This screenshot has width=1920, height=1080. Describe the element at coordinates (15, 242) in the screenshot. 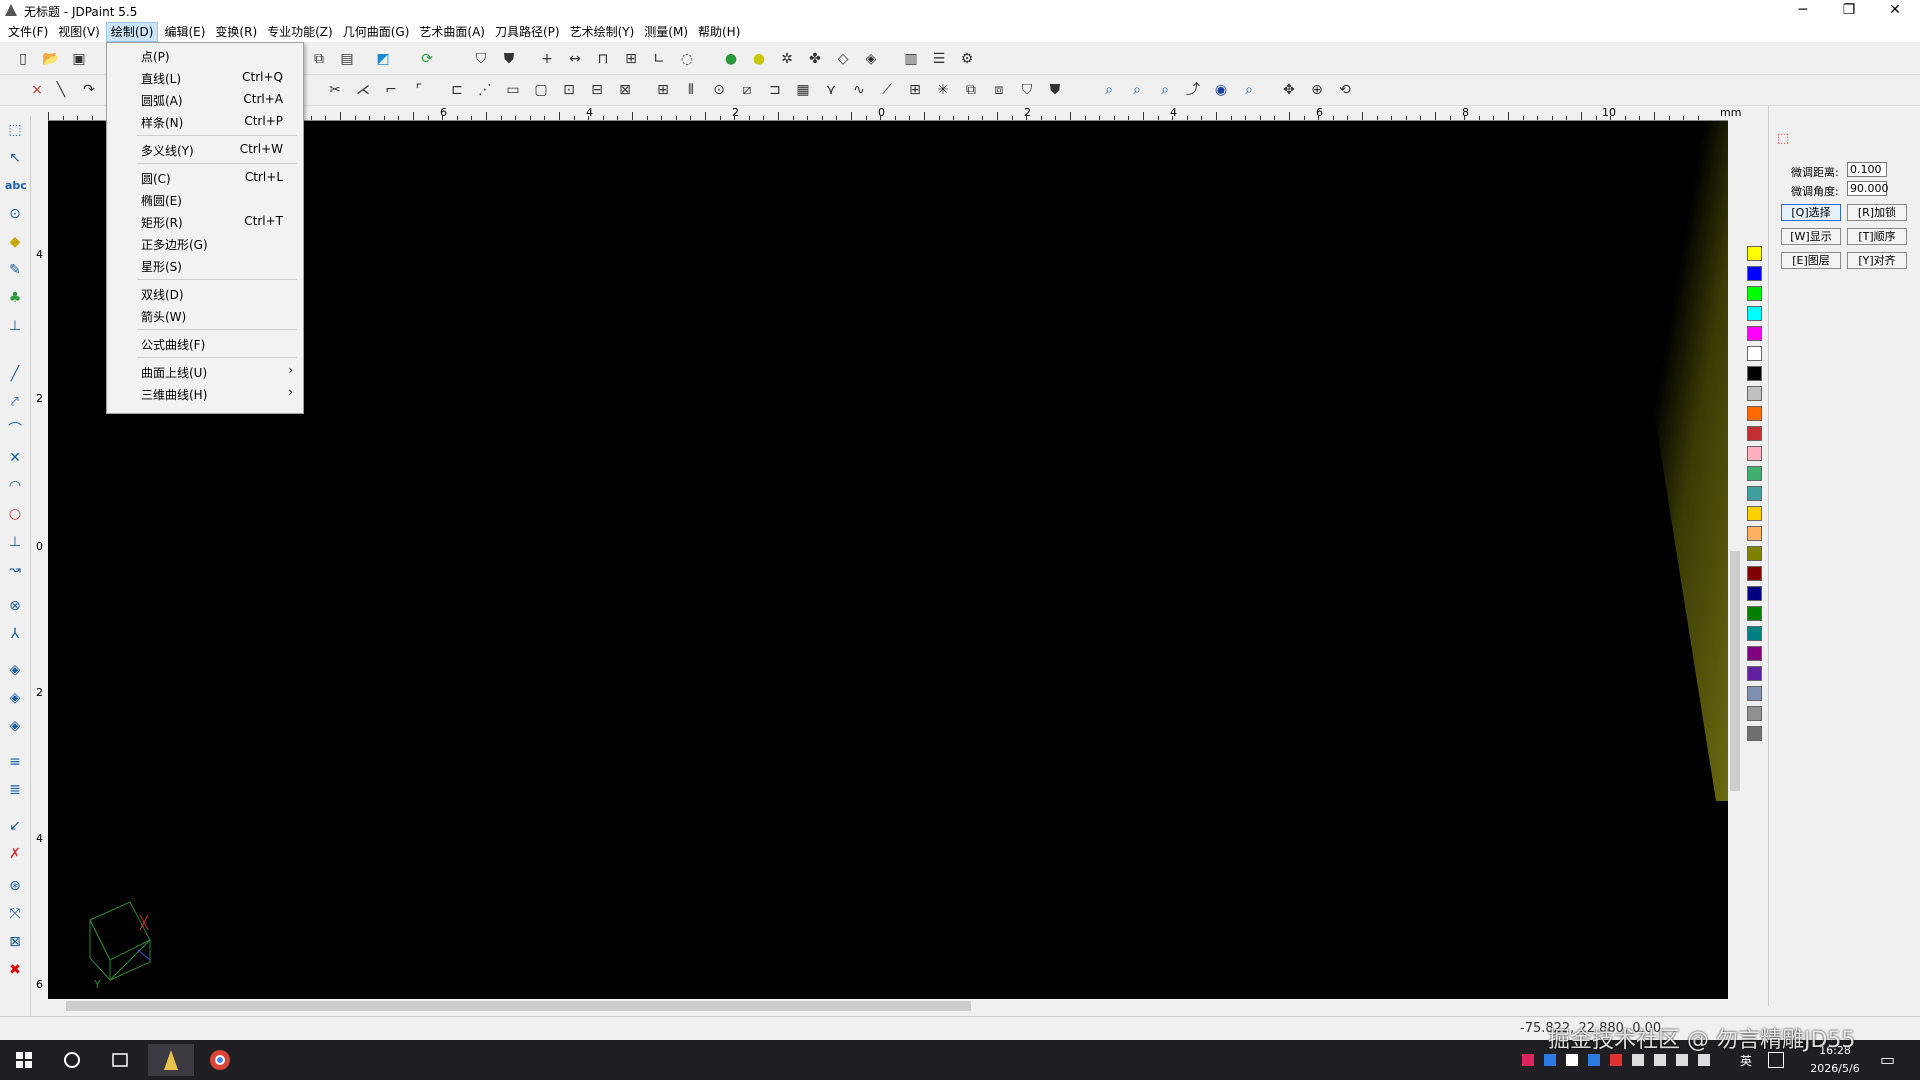

I see `fill-icon: ◆` at that location.